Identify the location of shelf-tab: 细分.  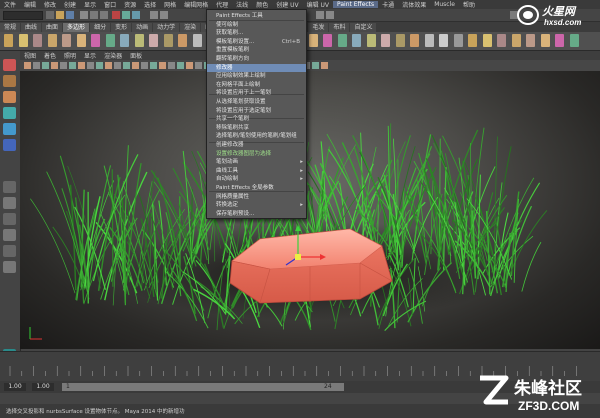
(100, 27).